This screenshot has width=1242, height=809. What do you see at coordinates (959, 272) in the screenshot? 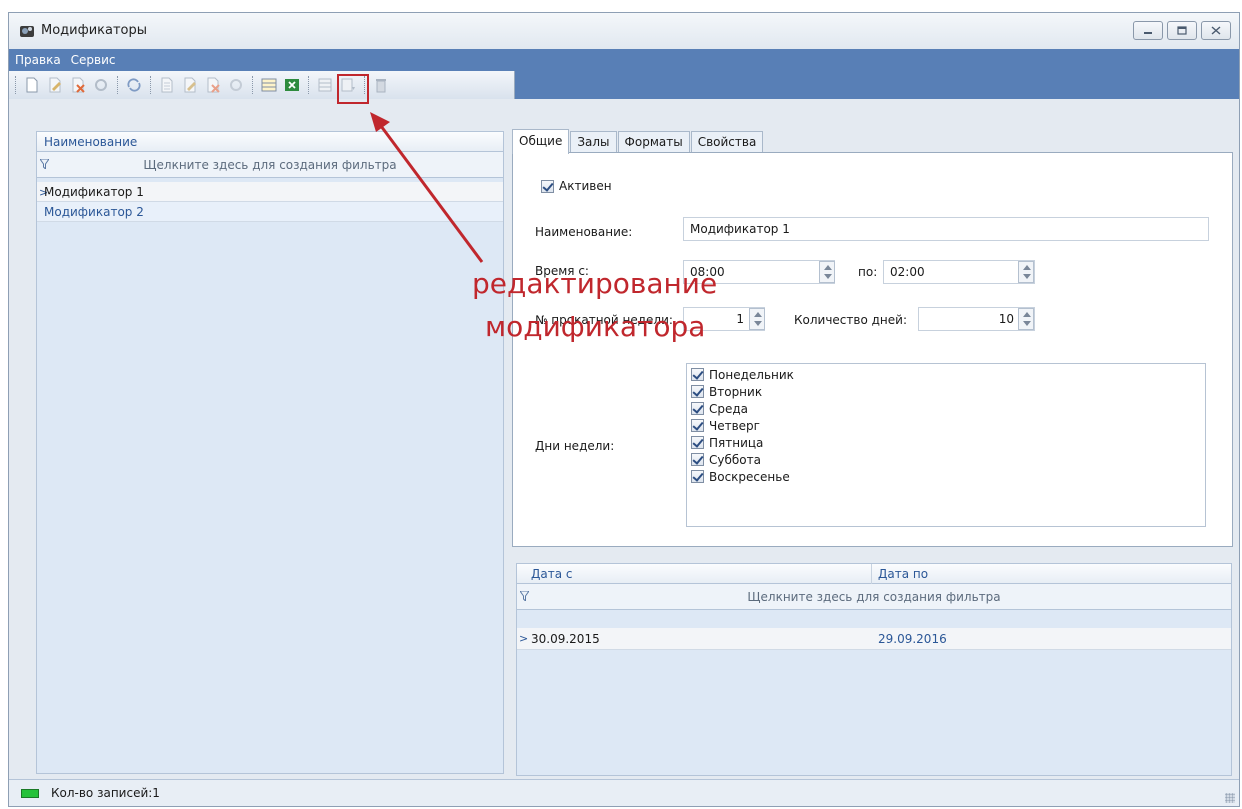
I see `time-to-field: 02:00` at bounding box center [959, 272].